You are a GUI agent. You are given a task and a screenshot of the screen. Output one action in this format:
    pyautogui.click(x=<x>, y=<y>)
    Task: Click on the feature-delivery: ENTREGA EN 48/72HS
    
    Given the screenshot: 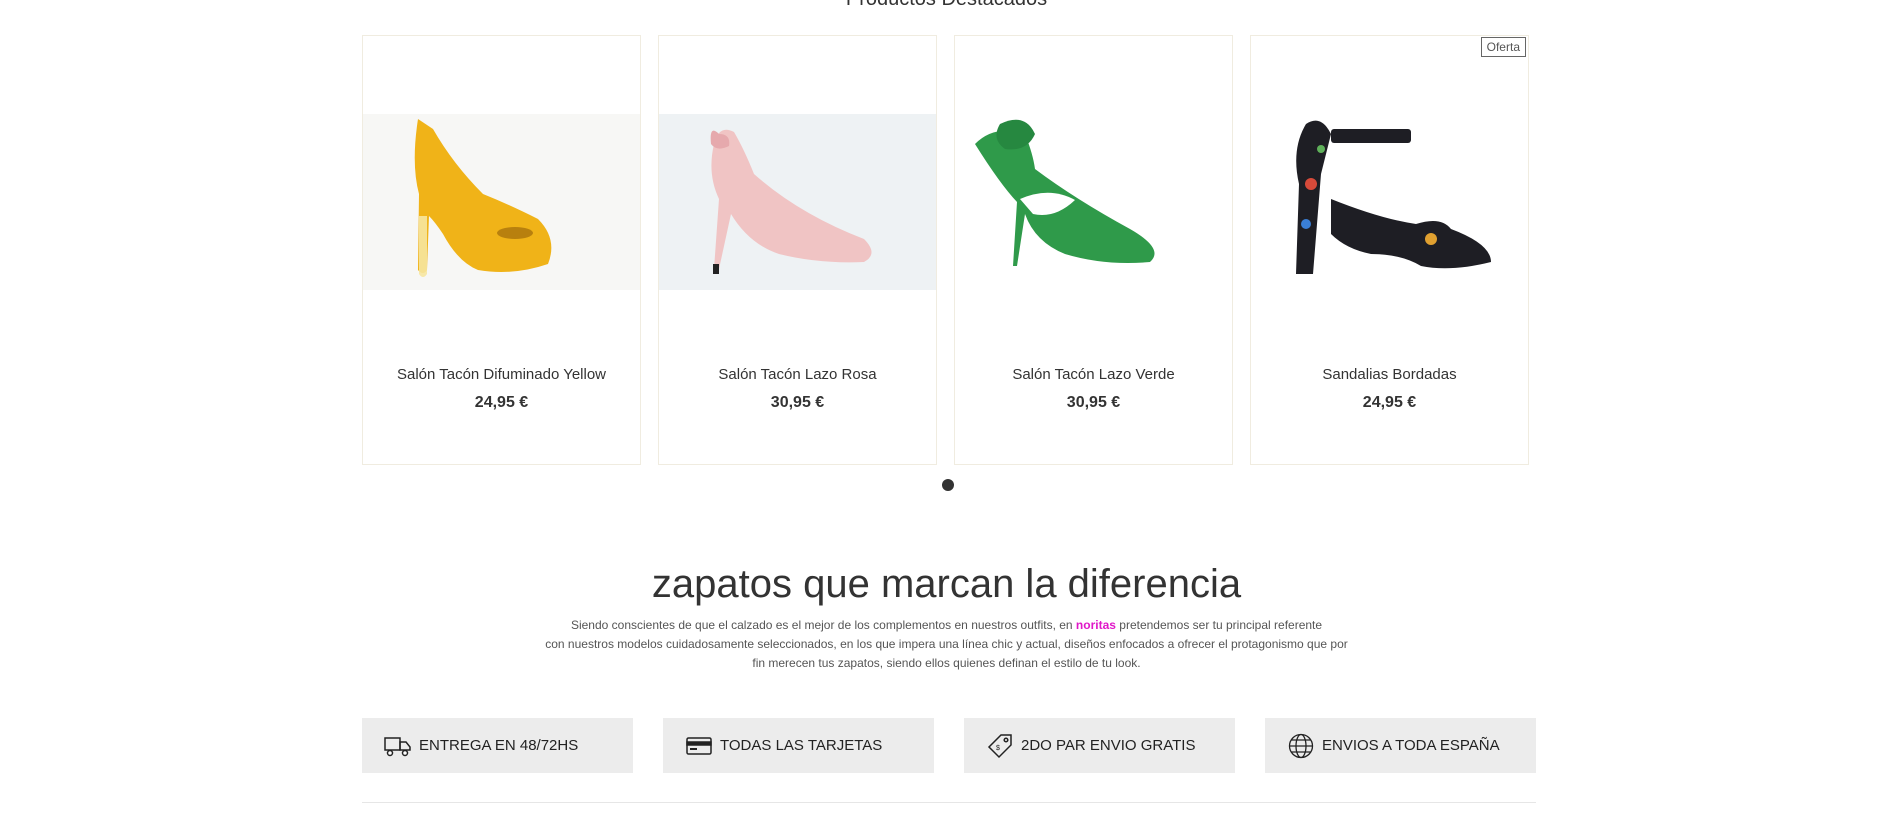 What is the action you would take?
    pyautogui.click(x=497, y=745)
    